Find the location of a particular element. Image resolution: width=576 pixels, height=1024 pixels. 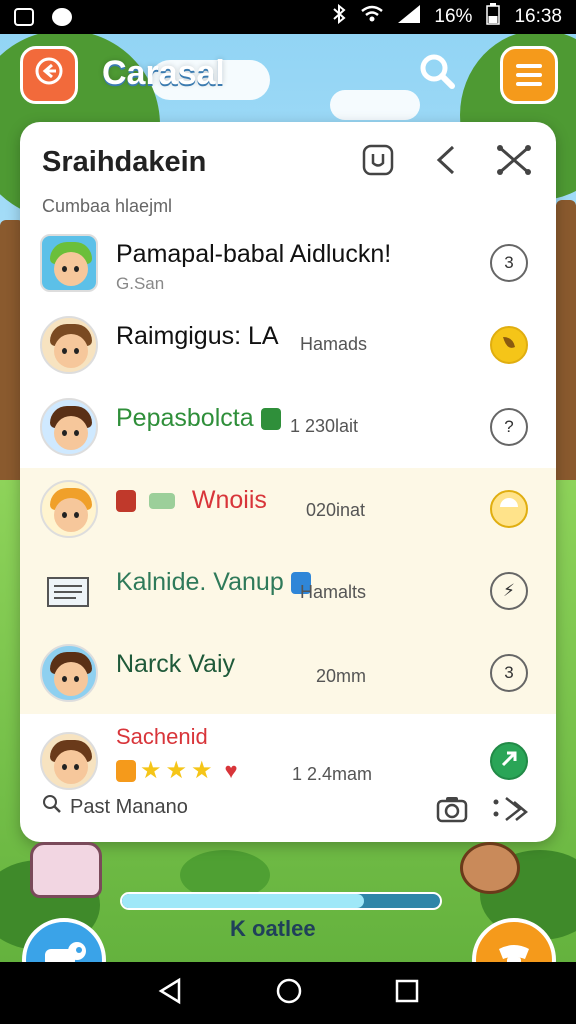

clock: 16:38 is located at coordinates (538, 16).